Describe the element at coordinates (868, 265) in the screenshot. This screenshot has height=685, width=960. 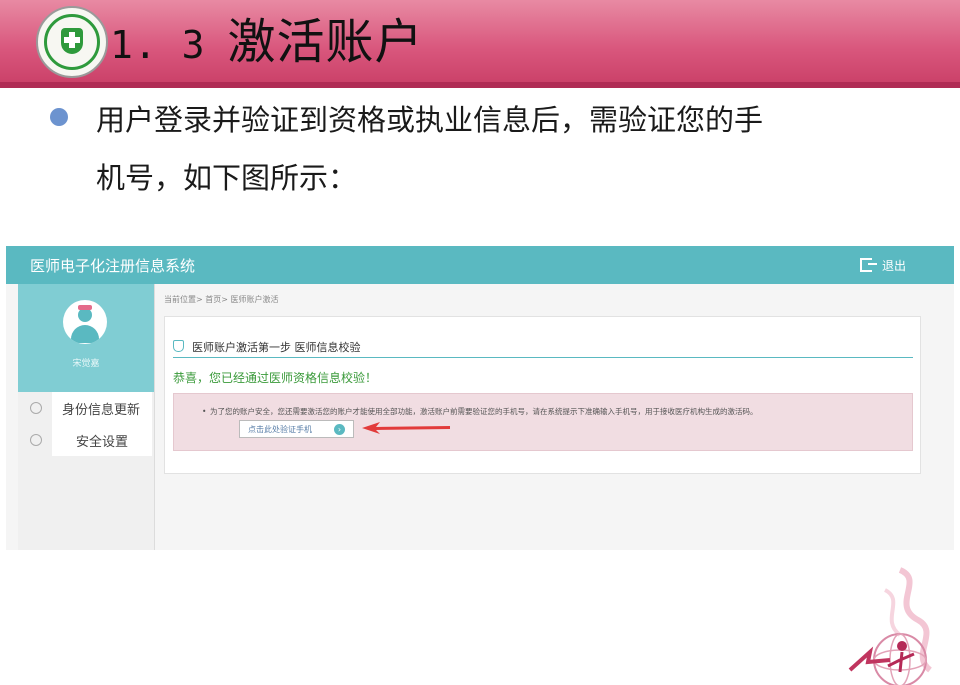
I see `logout-icon` at that location.